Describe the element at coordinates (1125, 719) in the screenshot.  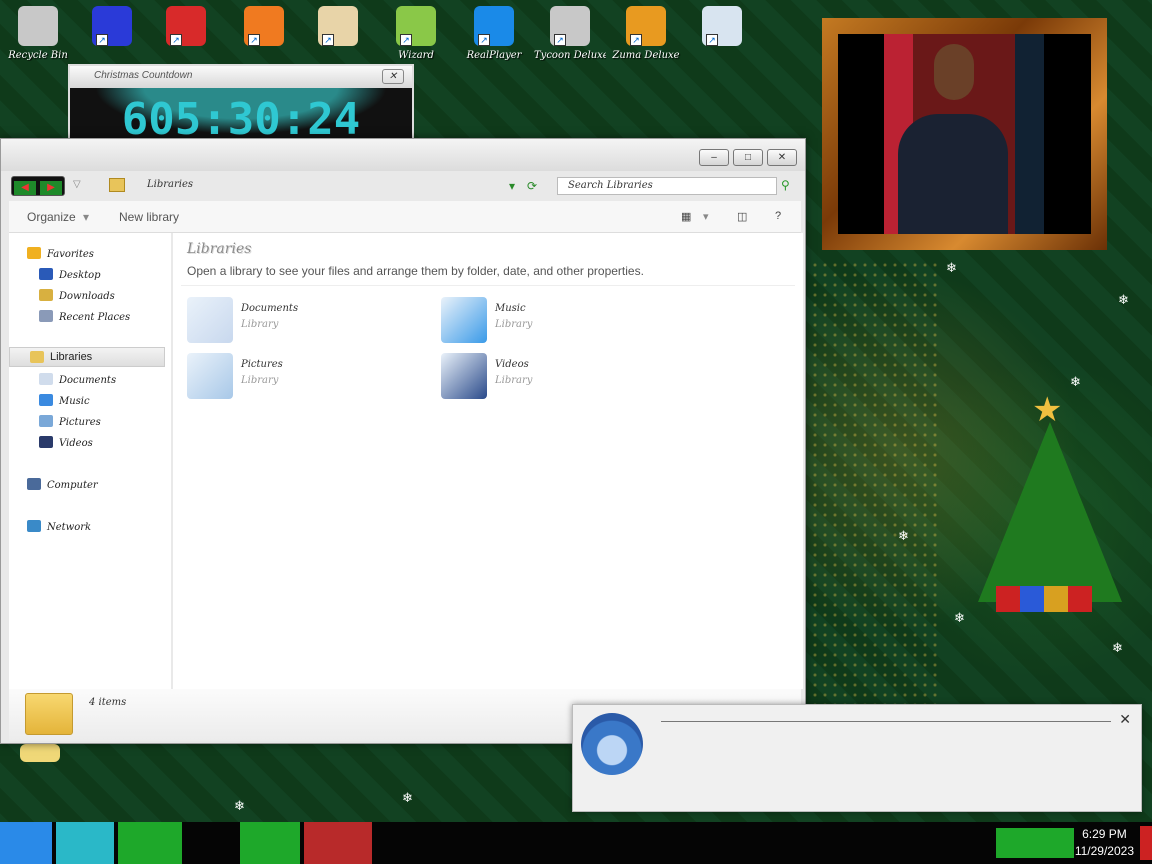
I see `notification-close-button: ✕` at that location.